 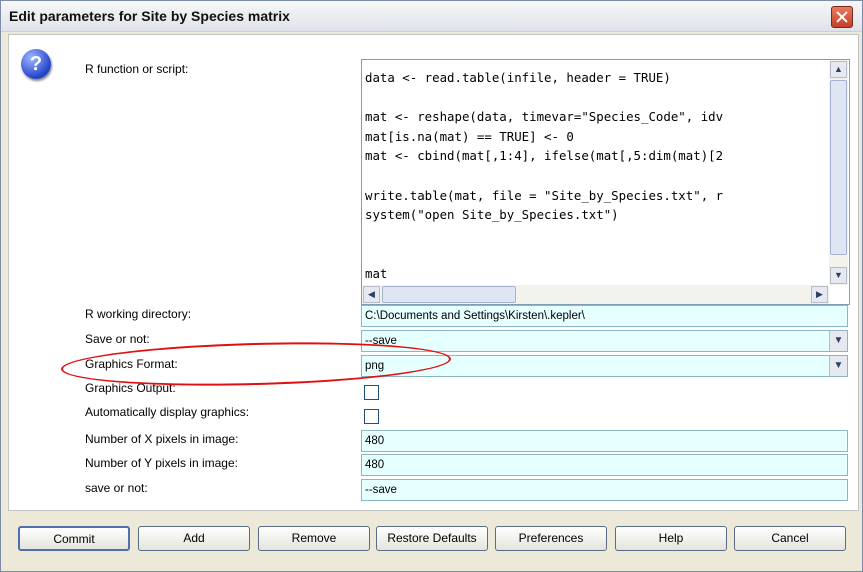 What do you see at coordinates (838, 167) in the screenshot?
I see `vertical-scroll-thumb` at bounding box center [838, 167].